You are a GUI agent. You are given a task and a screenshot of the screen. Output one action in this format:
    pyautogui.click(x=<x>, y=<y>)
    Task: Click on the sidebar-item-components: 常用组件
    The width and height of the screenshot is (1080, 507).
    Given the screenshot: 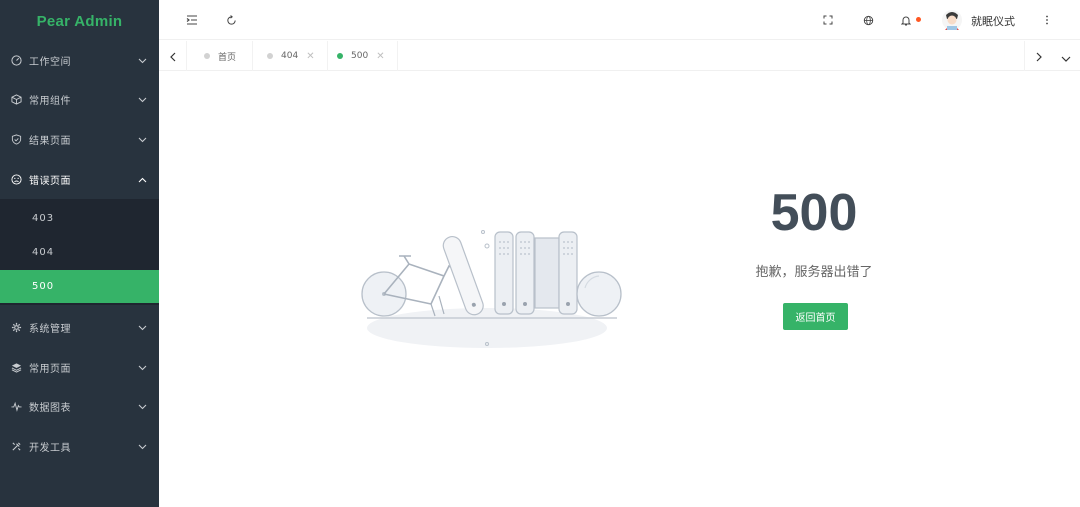 What is the action you would take?
    pyautogui.click(x=79, y=99)
    